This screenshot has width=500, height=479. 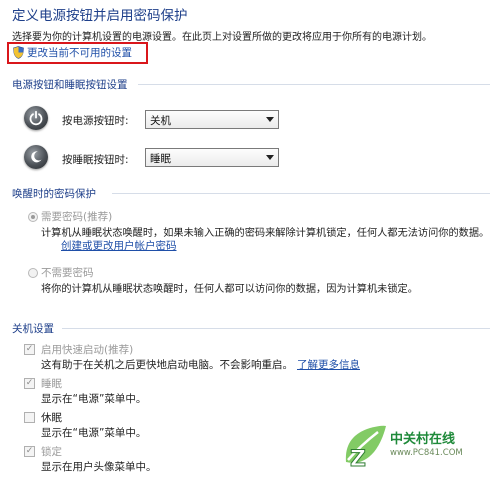 I want to click on hibernate-checkbox, so click(x=29, y=417).